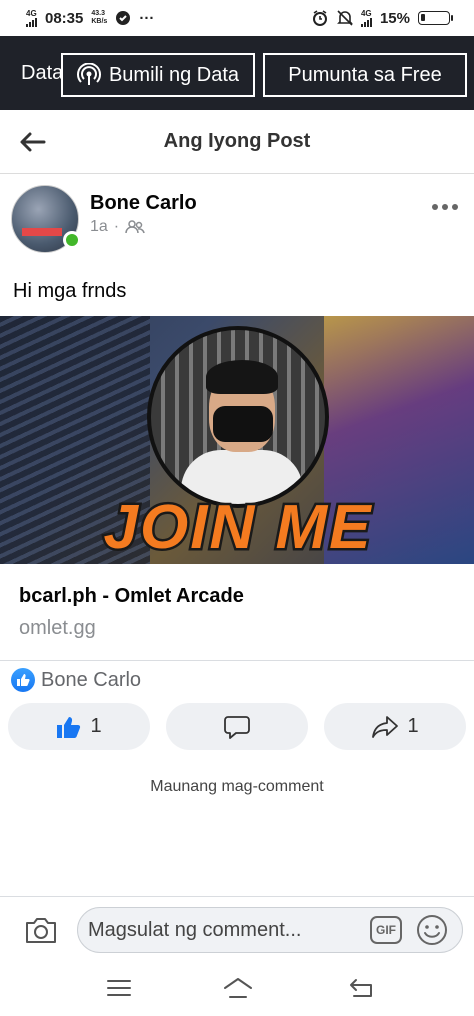 The height and width of the screenshot is (1016, 474). Describe the element at coordinates (238, 417) in the screenshot. I see `streamer-portrait` at that location.